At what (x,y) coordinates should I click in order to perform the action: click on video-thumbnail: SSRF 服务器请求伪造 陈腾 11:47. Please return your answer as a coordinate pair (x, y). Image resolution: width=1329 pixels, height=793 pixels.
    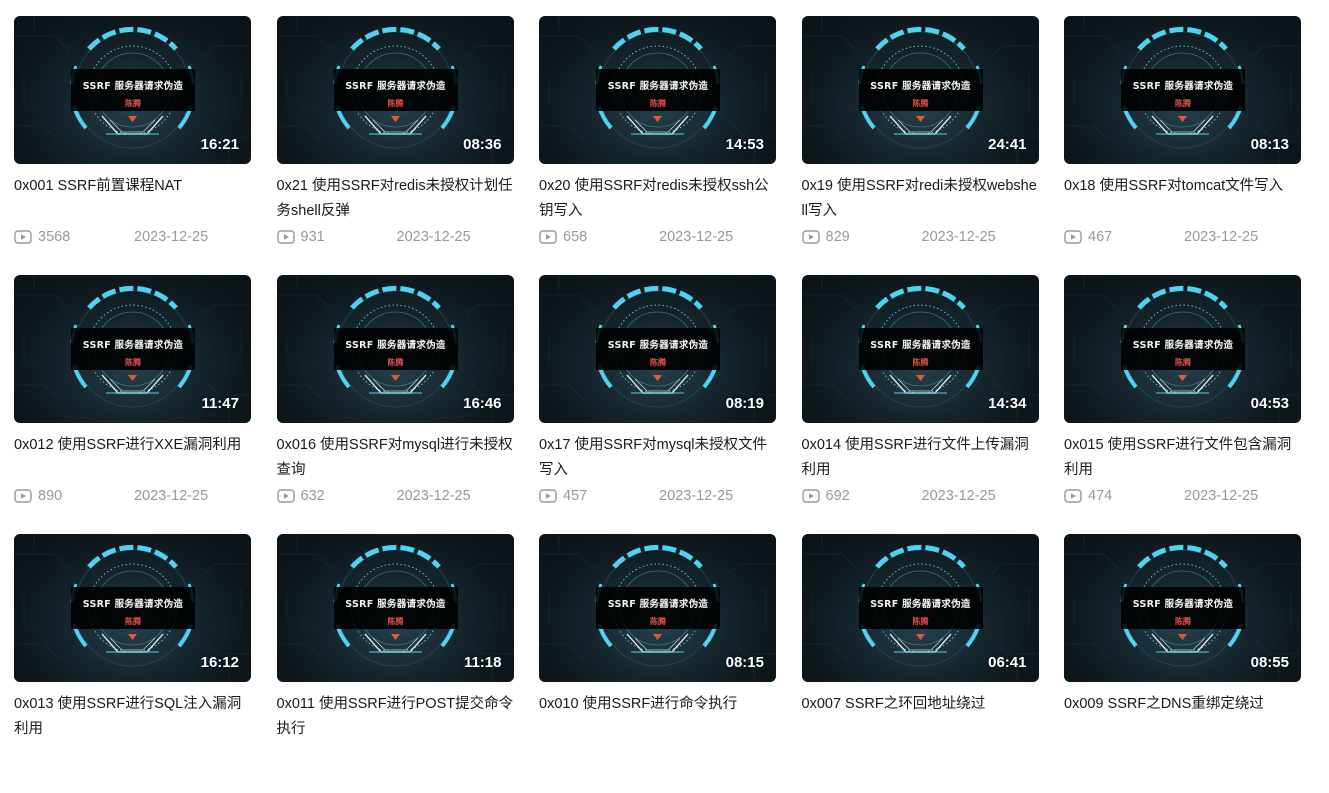
    Looking at the image, I should click on (132, 349).